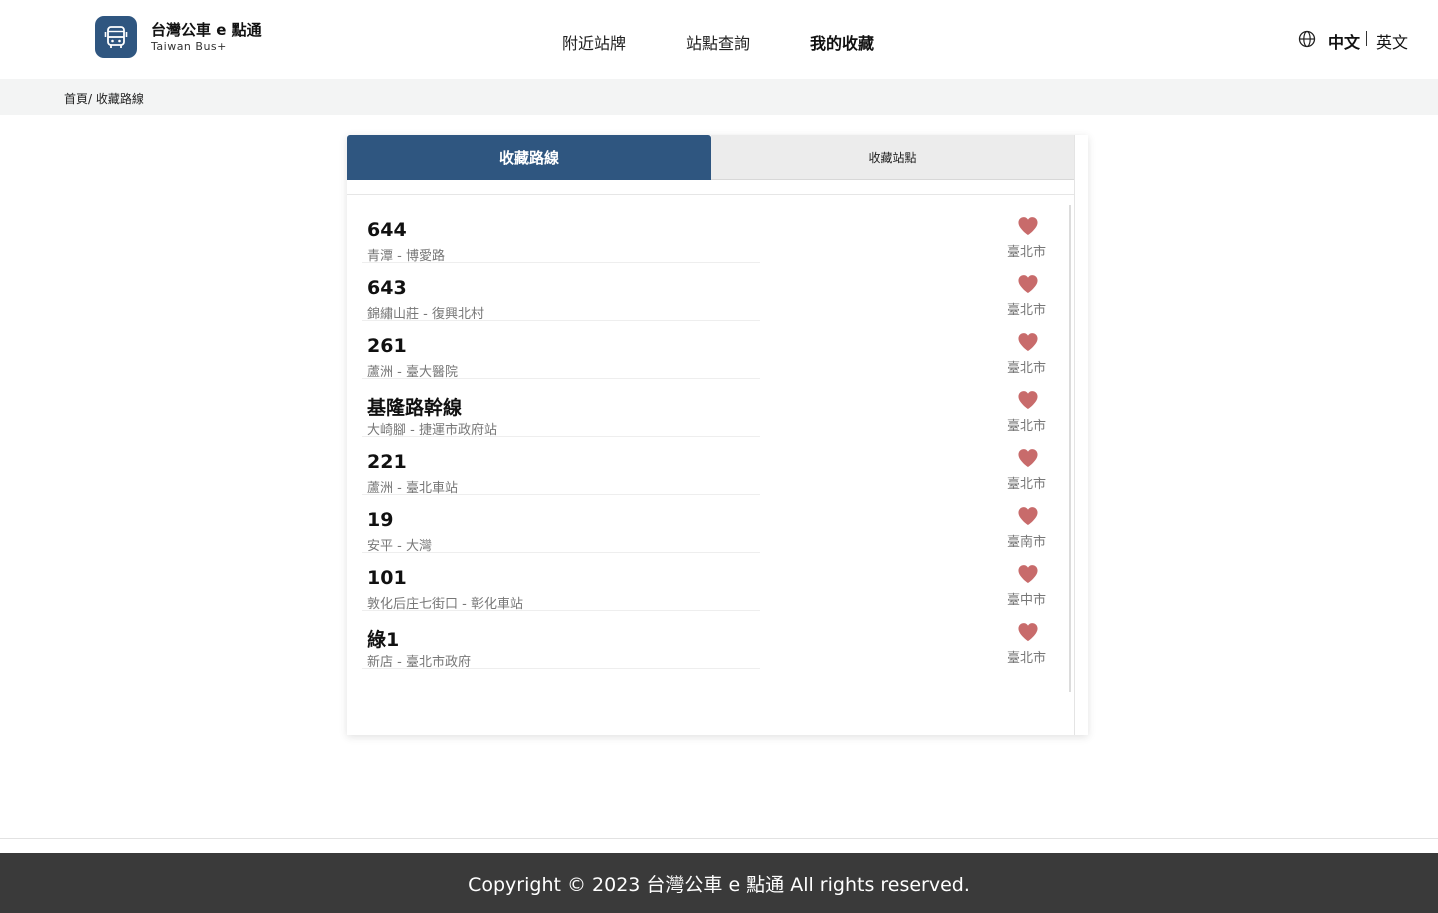  Describe the element at coordinates (1307, 39) in the screenshot. I see `globe-icon` at that location.